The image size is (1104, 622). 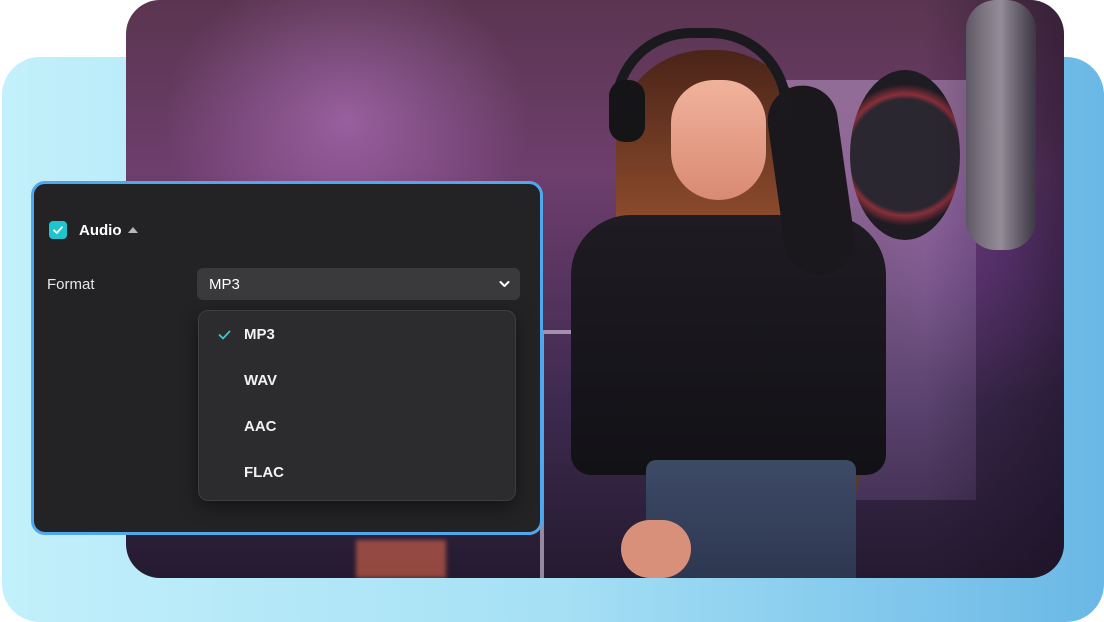 What do you see at coordinates (401, 559) in the screenshot?
I see `photo-lamp` at bounding box center [401, 559].